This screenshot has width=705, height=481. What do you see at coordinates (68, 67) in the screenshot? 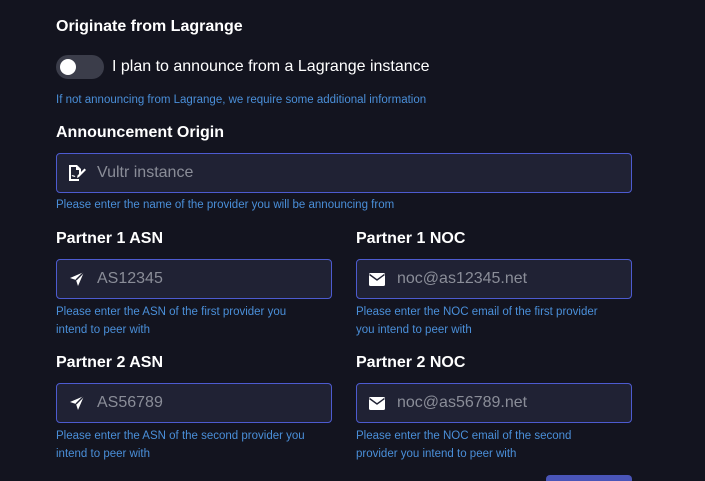
I see `toggle-knob` at bounding box center [68, 67].